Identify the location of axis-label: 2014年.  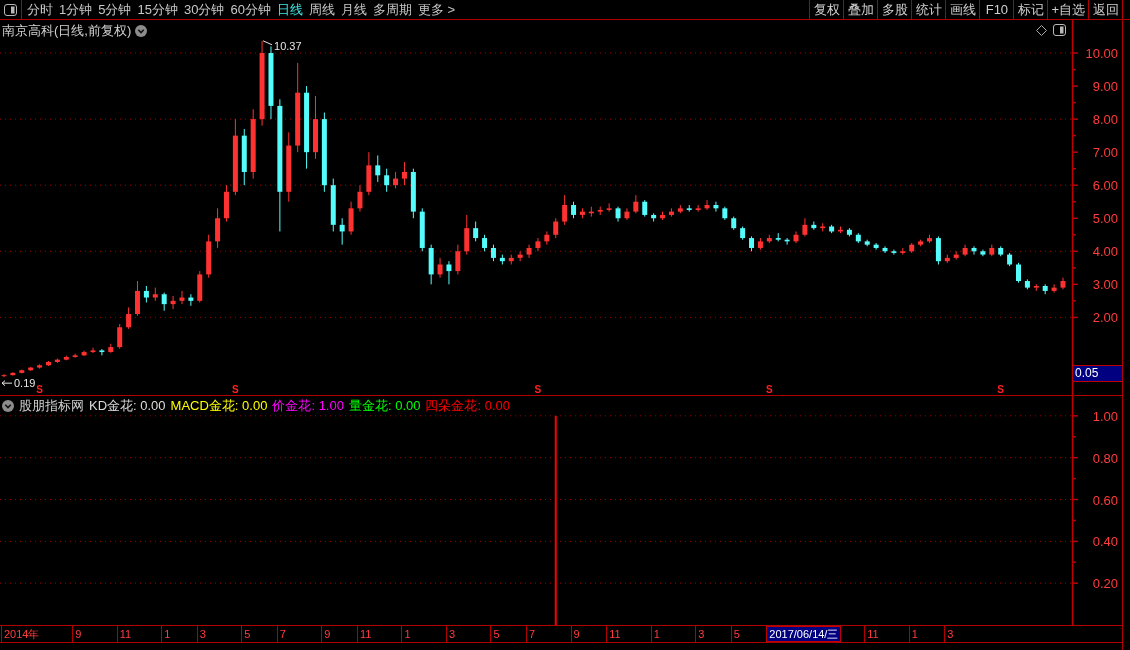
(20, 634).